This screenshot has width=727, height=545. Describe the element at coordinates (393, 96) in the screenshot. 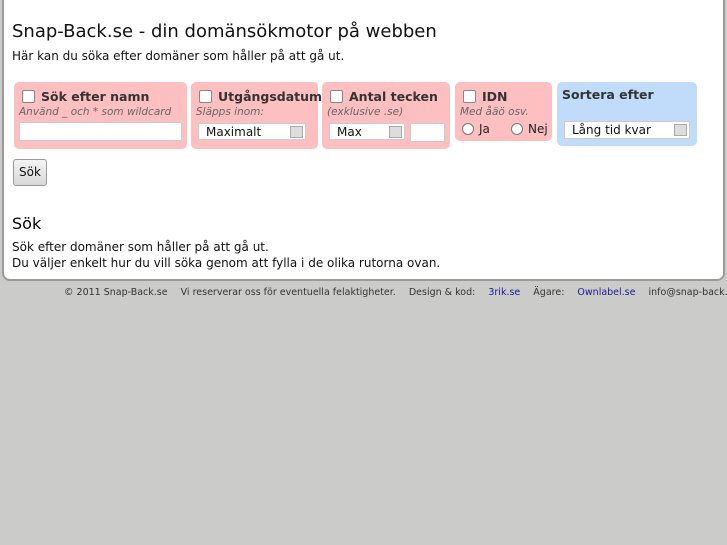

I see `length-filter-label: Antal tecken` at that location.